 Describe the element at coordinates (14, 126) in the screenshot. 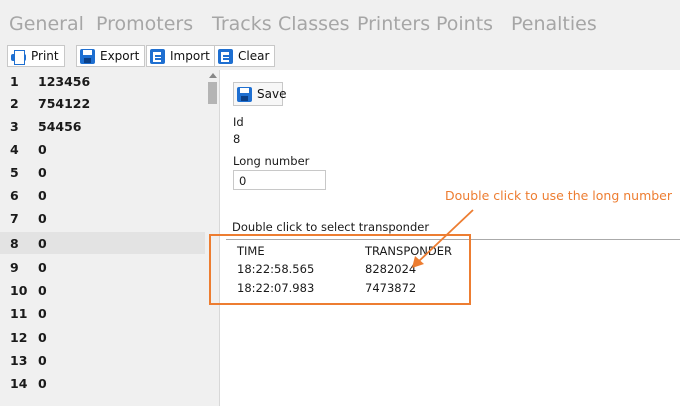

I see `list-item-index: 3` at that location.